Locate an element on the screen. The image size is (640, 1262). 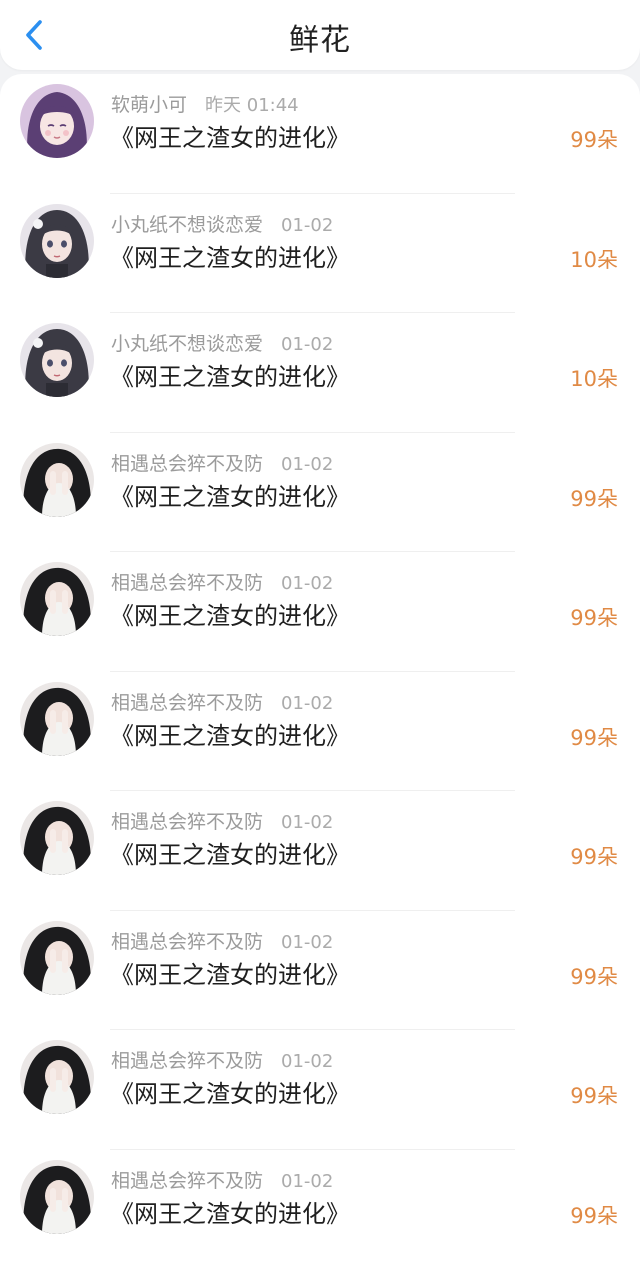
row-meta: 软萌小可 昨天 01:44 is located at coordinates (205, 103).